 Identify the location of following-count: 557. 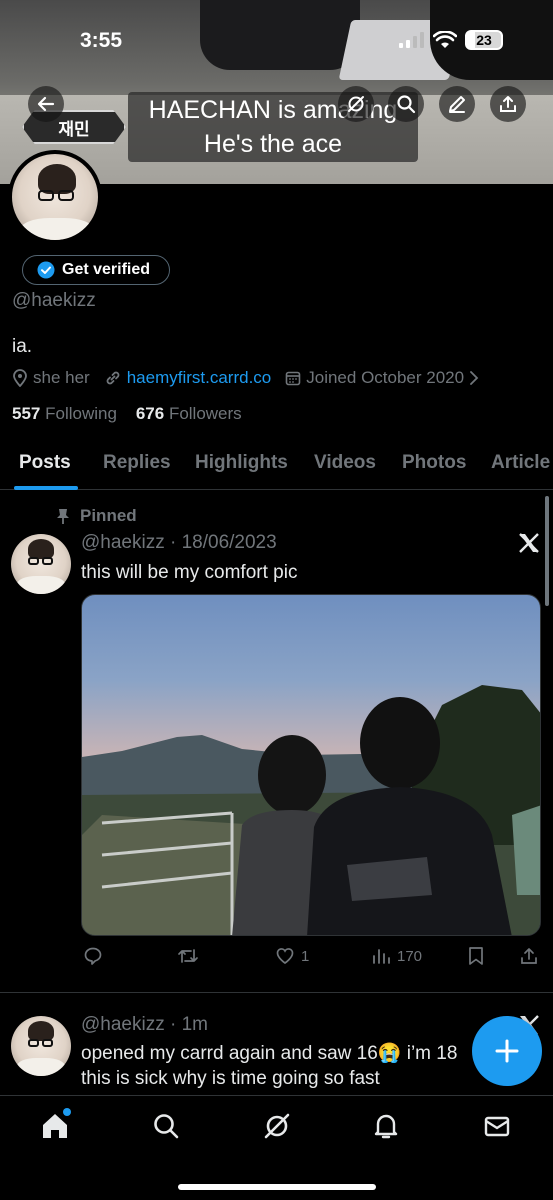
(26, 413).